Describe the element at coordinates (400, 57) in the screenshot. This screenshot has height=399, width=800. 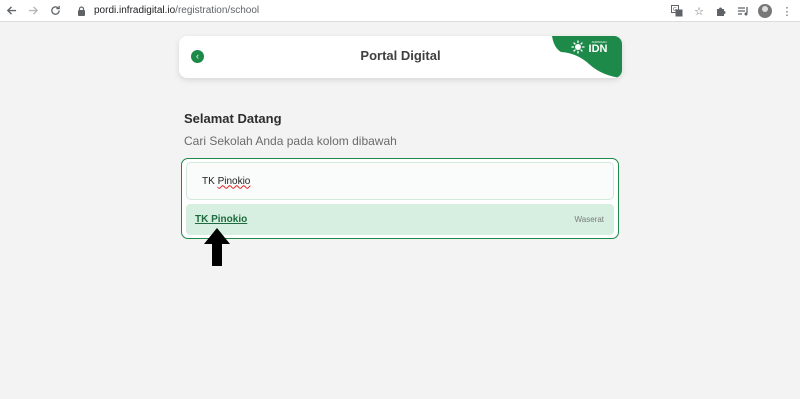
I see `portal-header-card: ‹ Portal Digital JARINGAN IDN` at that location.